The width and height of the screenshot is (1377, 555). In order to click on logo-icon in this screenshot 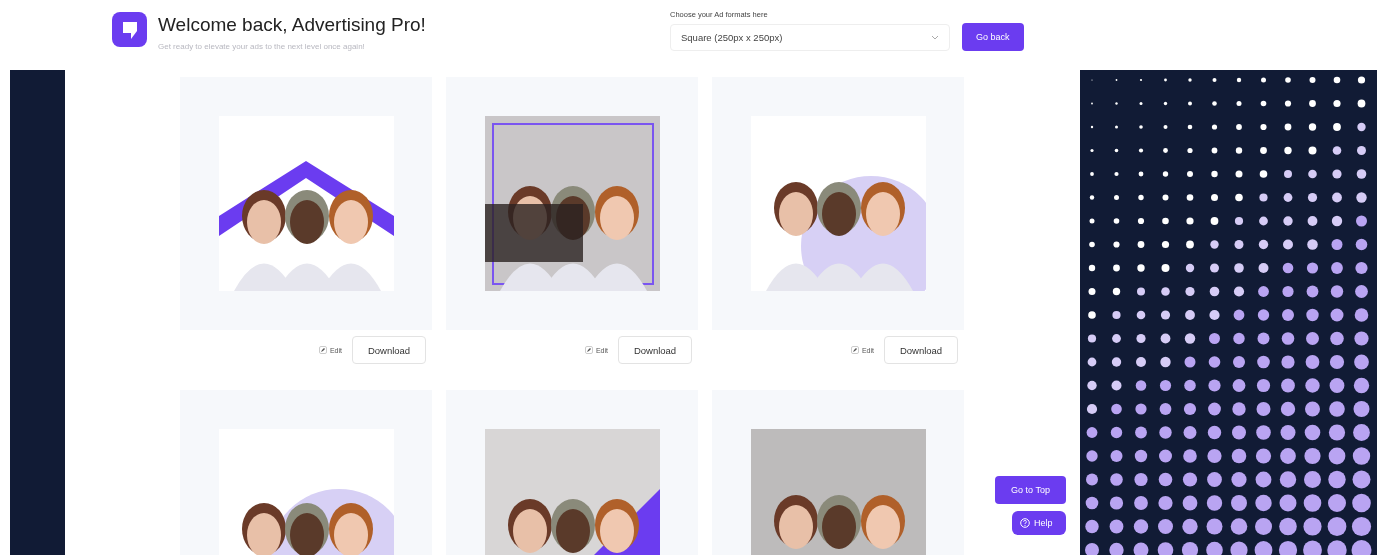, I will do `click(129, 29)`.